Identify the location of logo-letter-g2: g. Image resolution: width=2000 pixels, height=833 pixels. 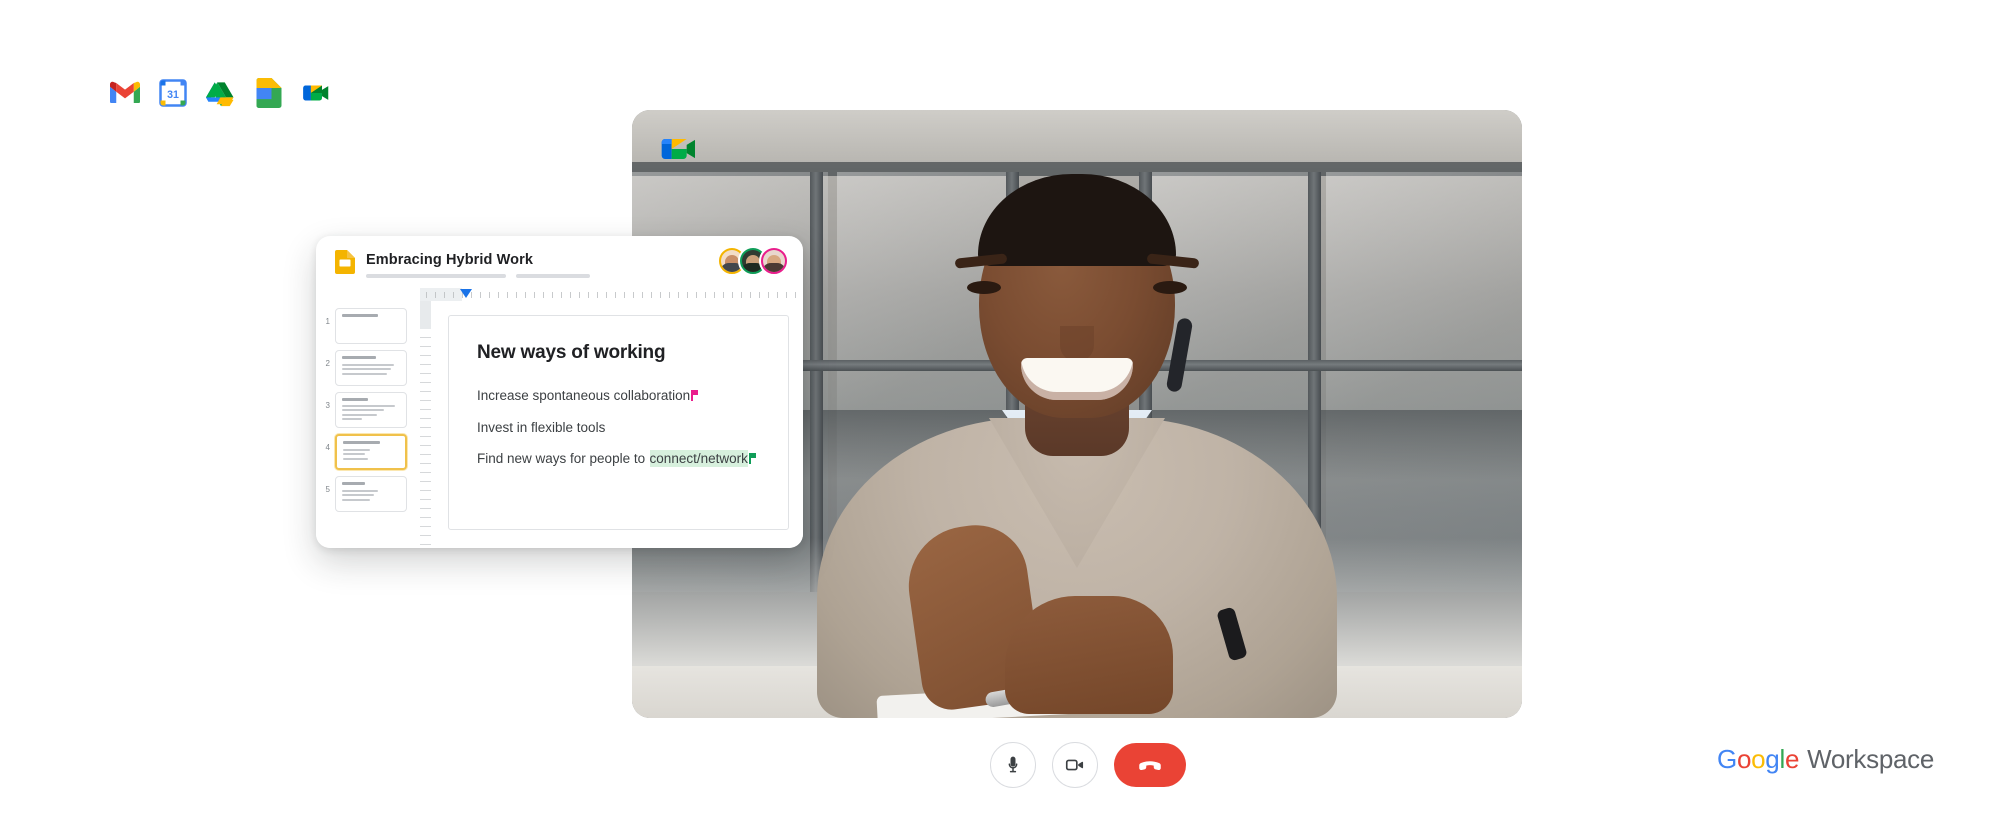
(1772, 759).